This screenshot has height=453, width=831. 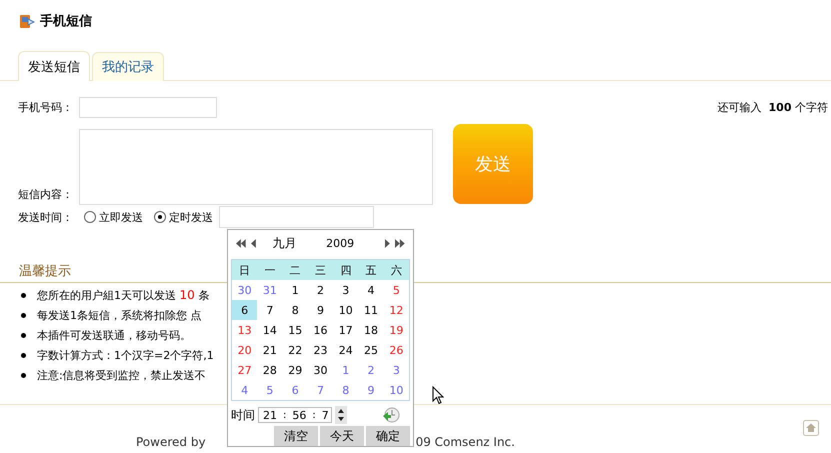 I want to click on calendar-day: 22, so click(x=295, y=350).